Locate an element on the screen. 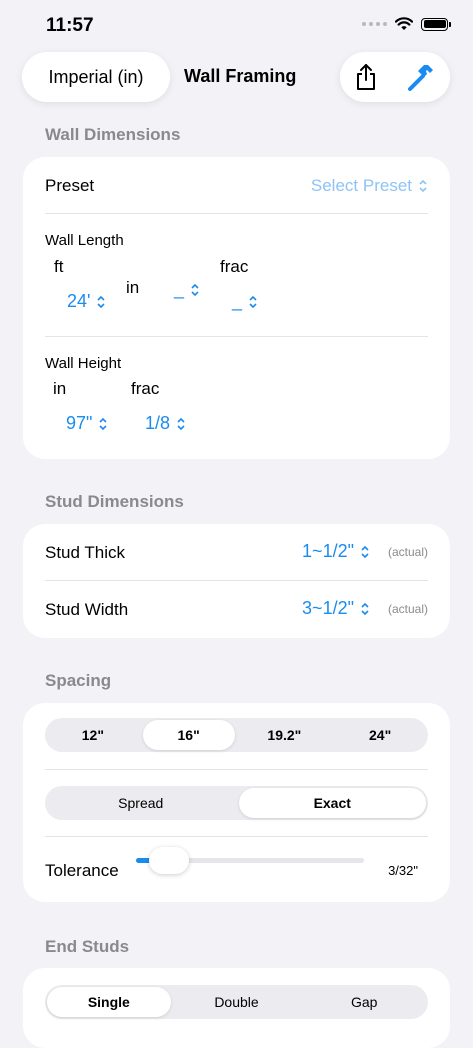 Image resolution: width=473 pixels, height=1048 pixels. height-frac-picker: 1/8 is located at coordinates (165, 423).